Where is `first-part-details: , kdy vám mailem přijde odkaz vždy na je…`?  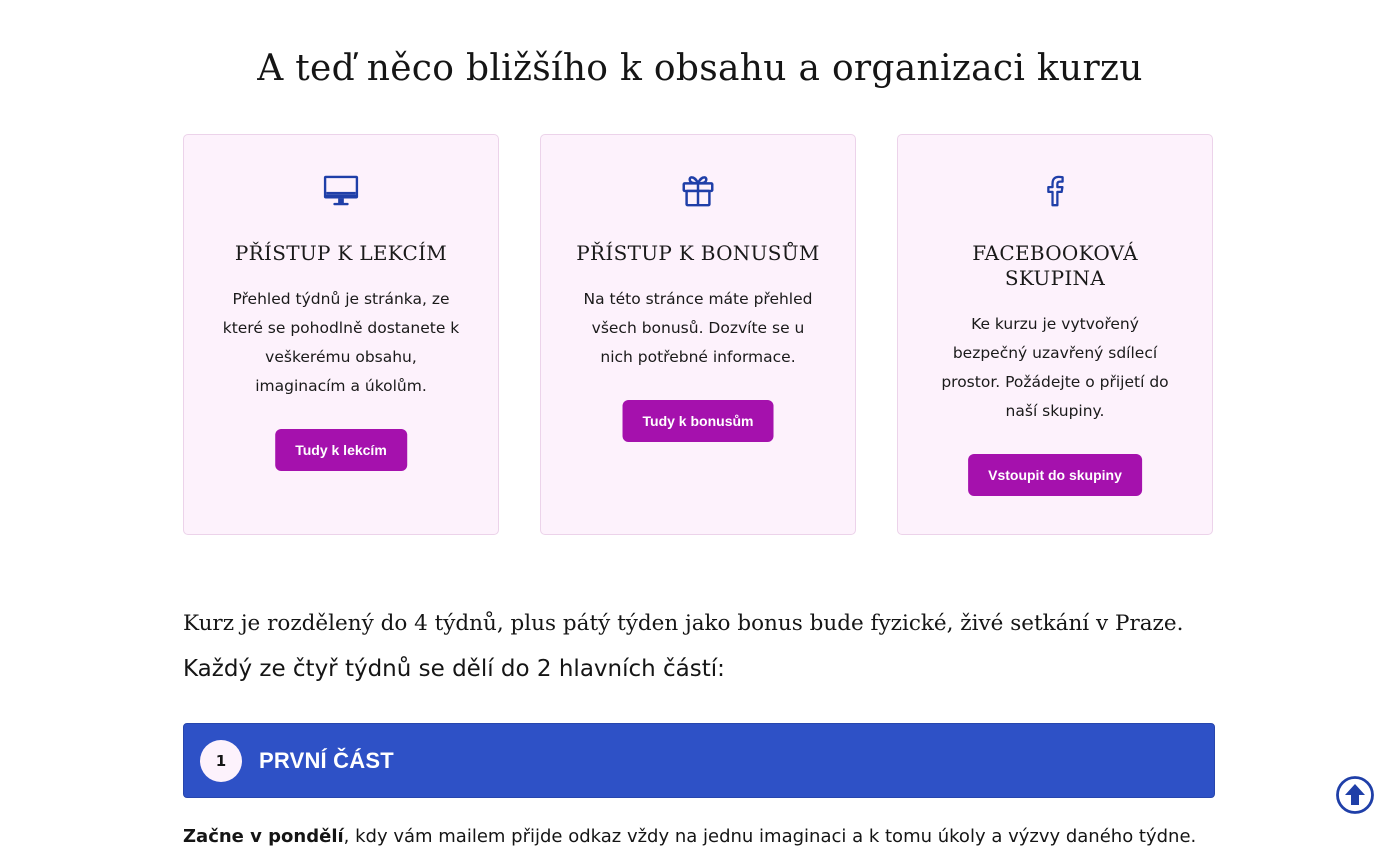 first-part-details: , kdy vám mailem přijde odkaz vždy na je… is located at coordinates (770, 836).